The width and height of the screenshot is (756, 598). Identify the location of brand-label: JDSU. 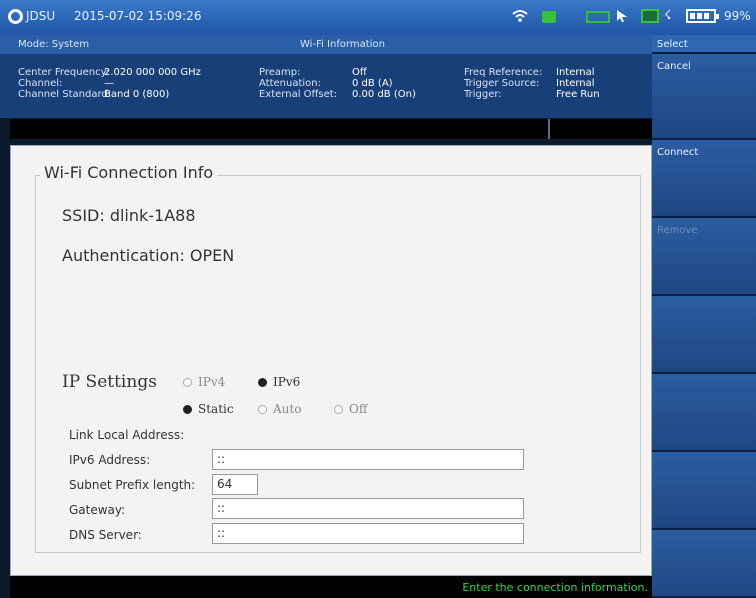
(41, 16).